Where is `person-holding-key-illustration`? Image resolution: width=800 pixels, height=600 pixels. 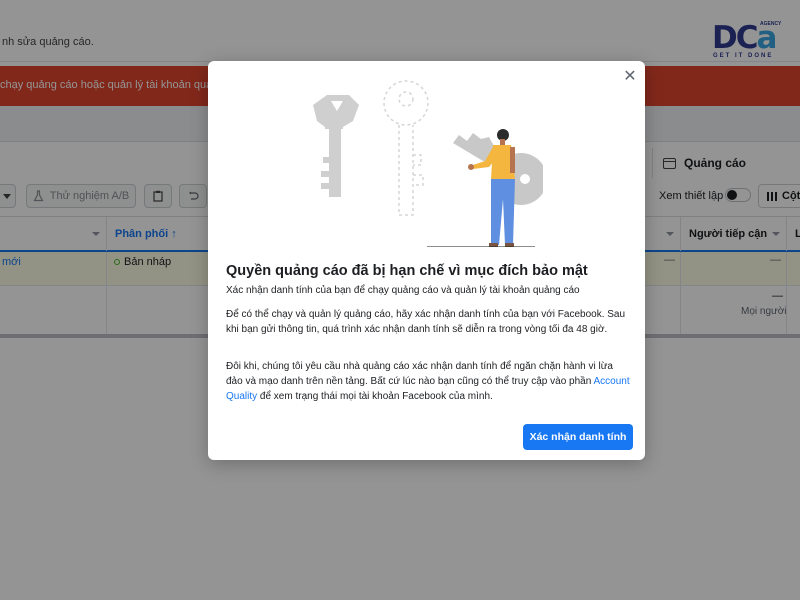
person-holding-key-illustration is located at coordinates (428, 163).